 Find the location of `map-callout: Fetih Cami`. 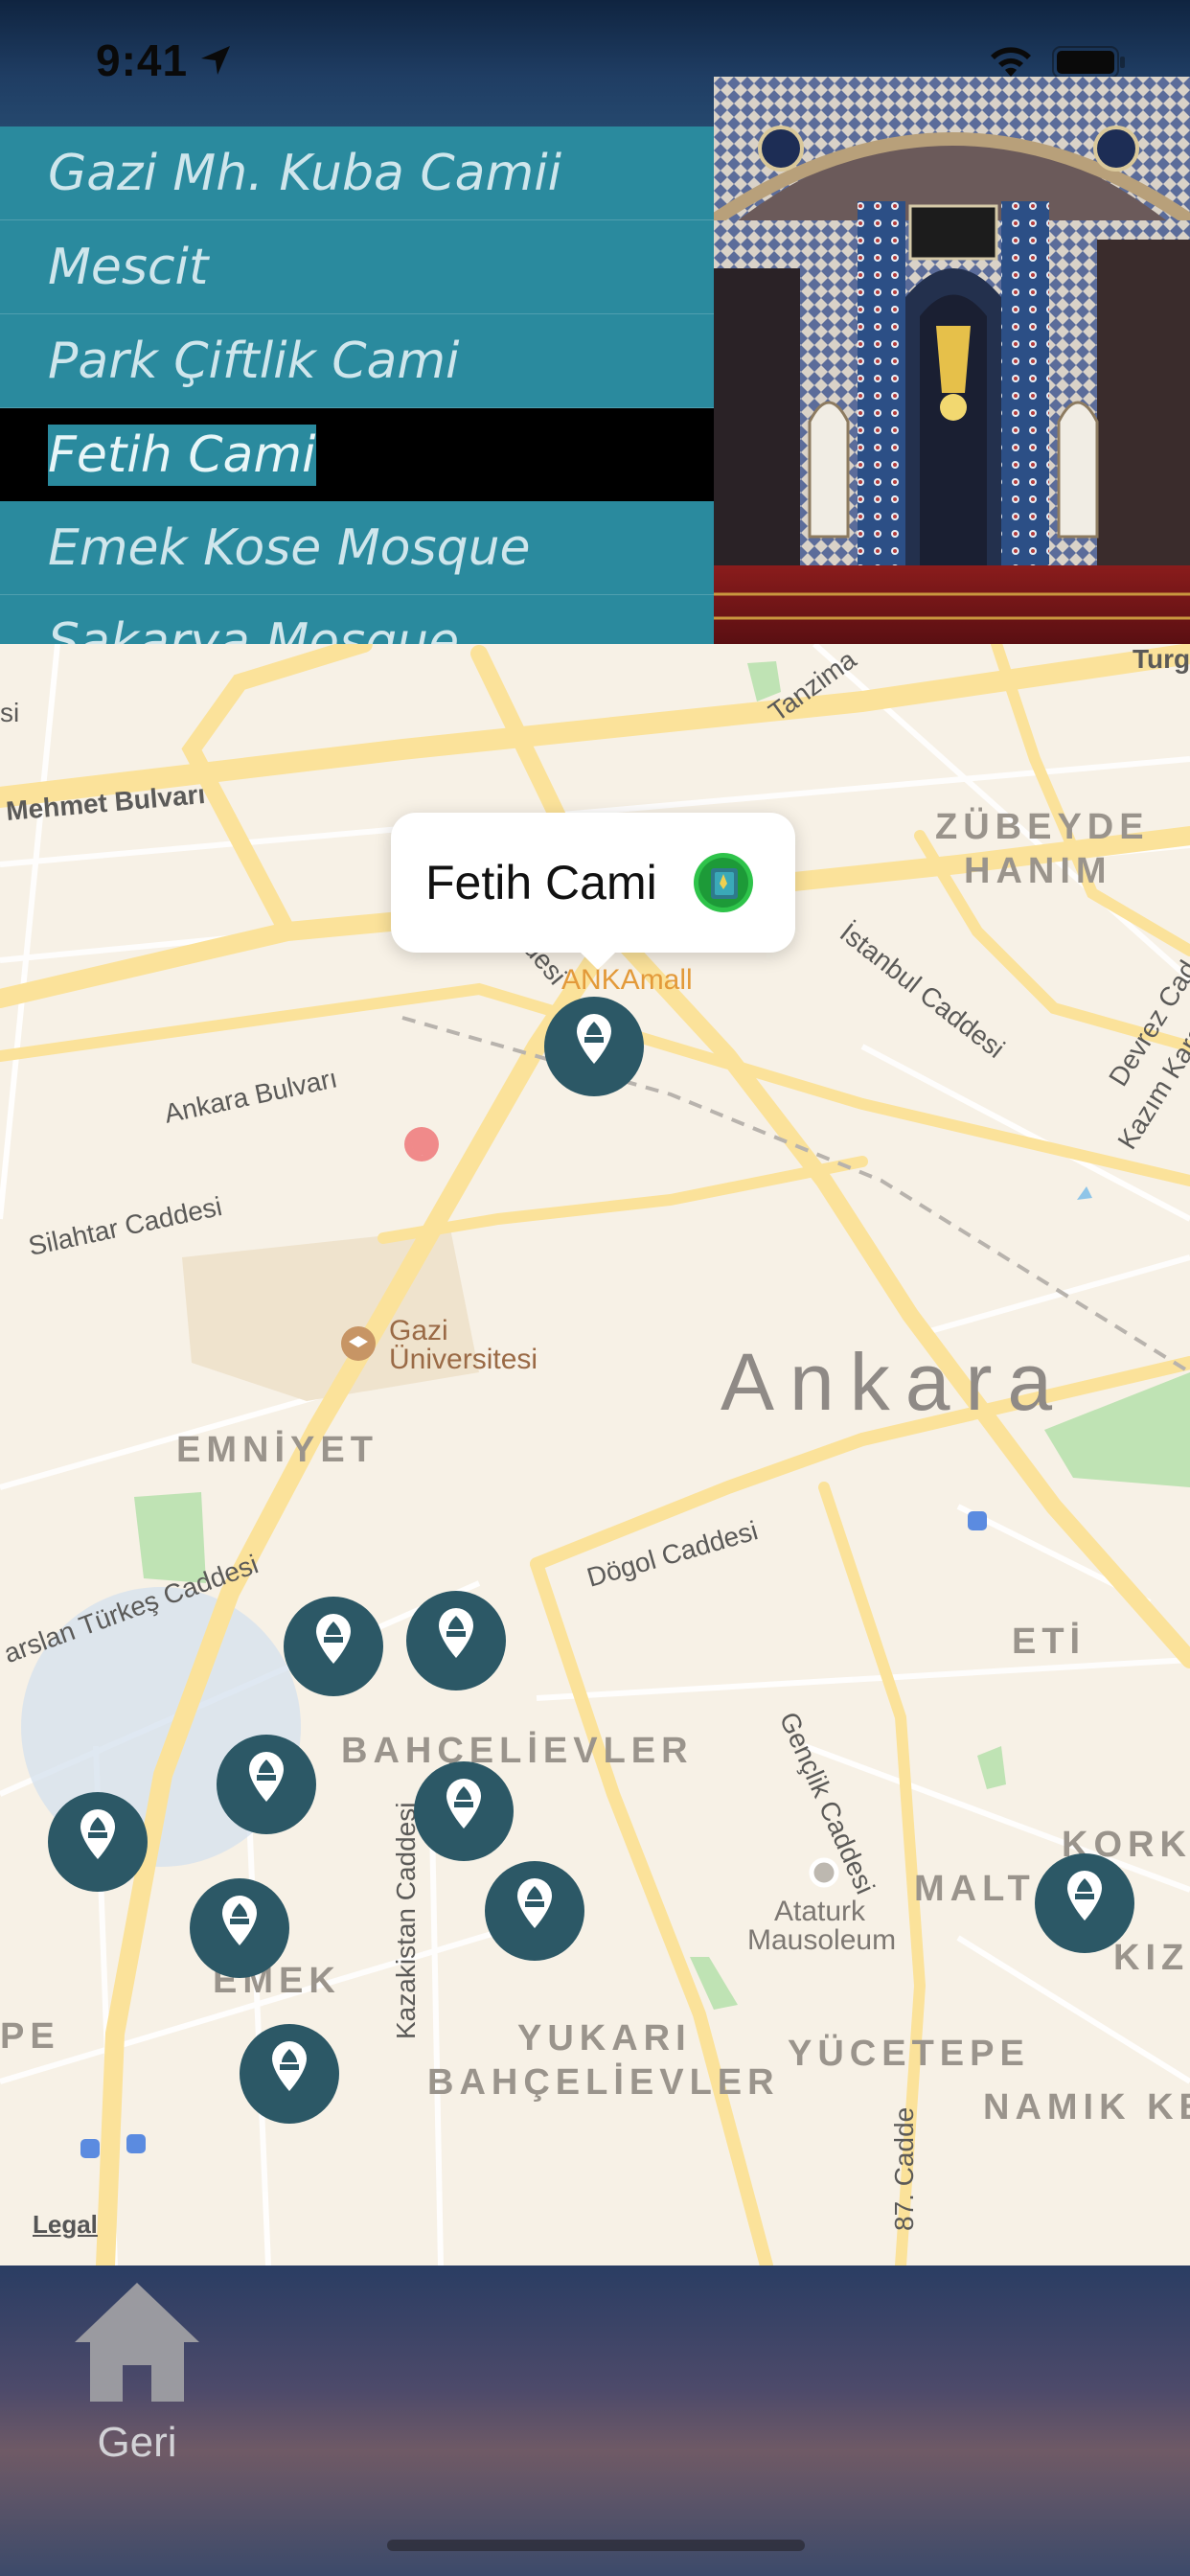

map-callout: Fetih Cami is located at coordinates (593, 891).